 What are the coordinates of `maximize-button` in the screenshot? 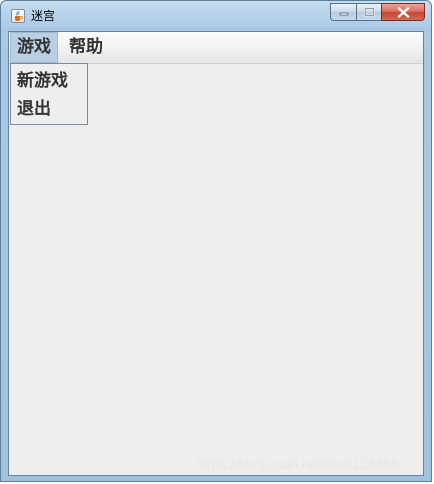 It's located at (368, 12).